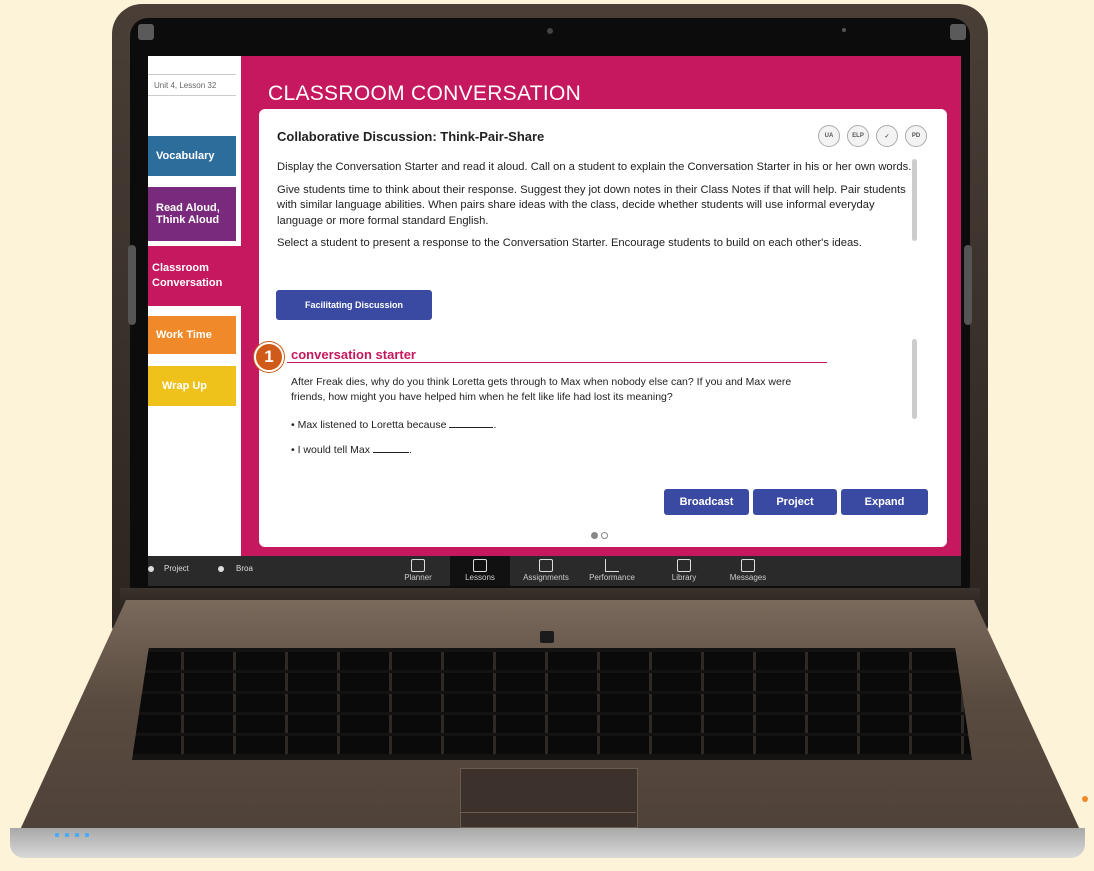  What do you see at coordinates (858, 136) in the screenshot?
I see `elp-badge-icon: ELP` at bounding box center [858, 136].